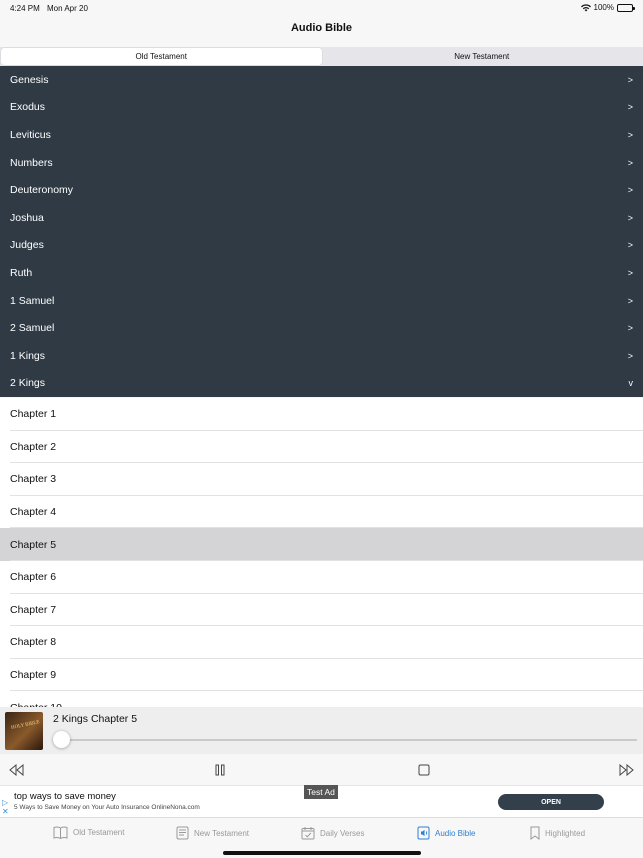  I want to click on chapter-label: Chapter 8, so click(33, 642).